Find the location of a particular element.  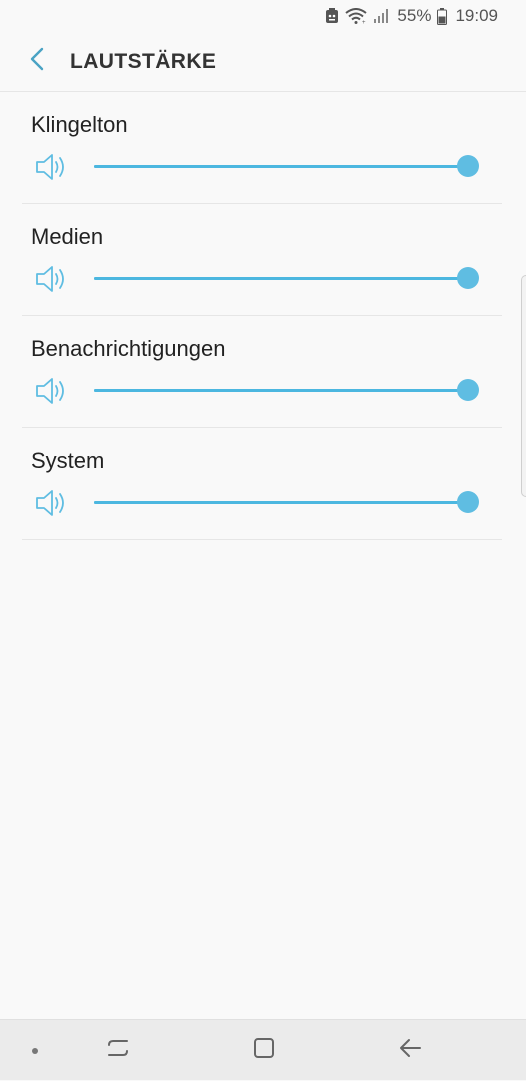

status-bar: + 55% 19:09 is located at coordinates (263, 16).